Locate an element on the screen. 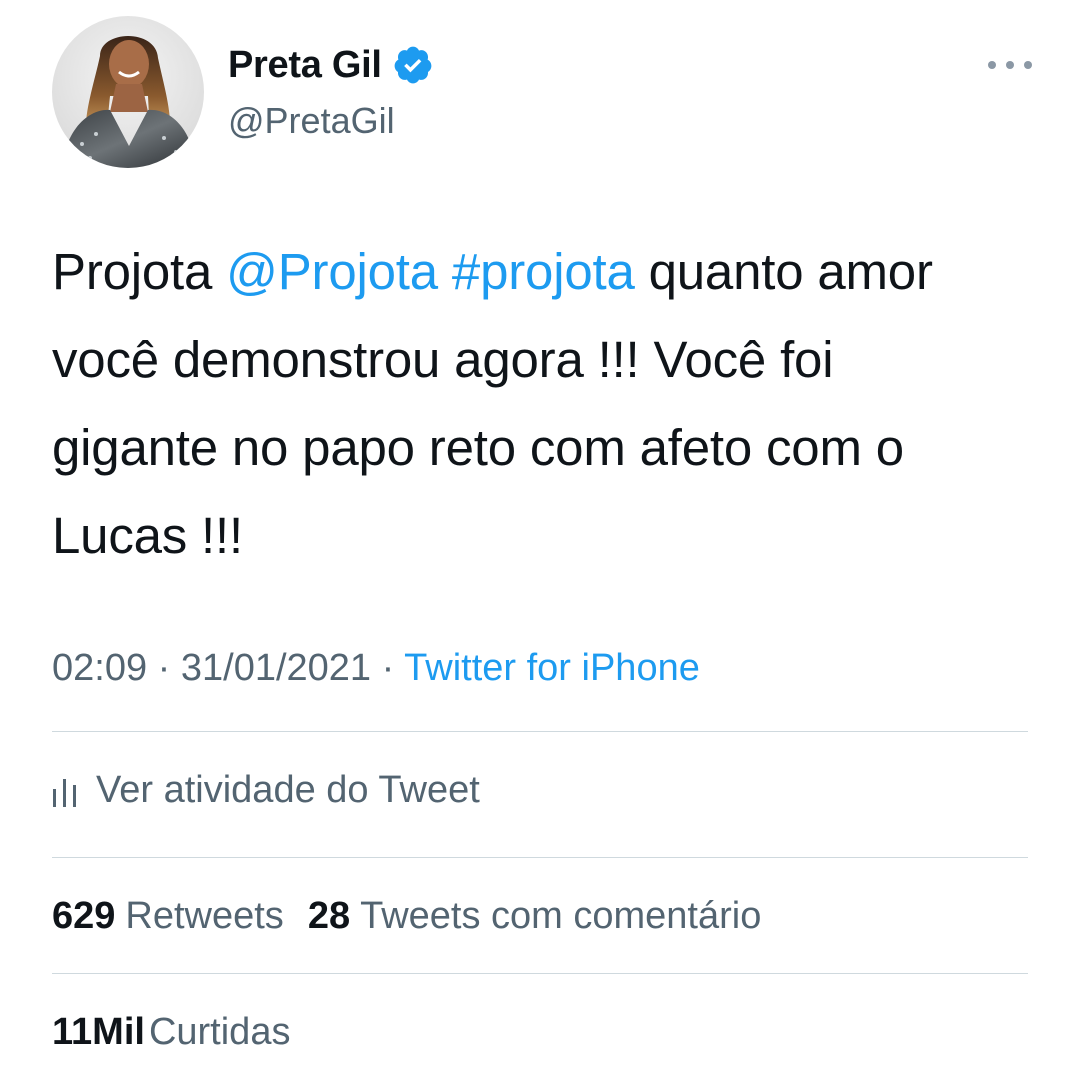 The height and width of the screenshot is (1080, 1080). likes-stats-row: 11Mil Curtidas is located at coordinates (171, 1032).